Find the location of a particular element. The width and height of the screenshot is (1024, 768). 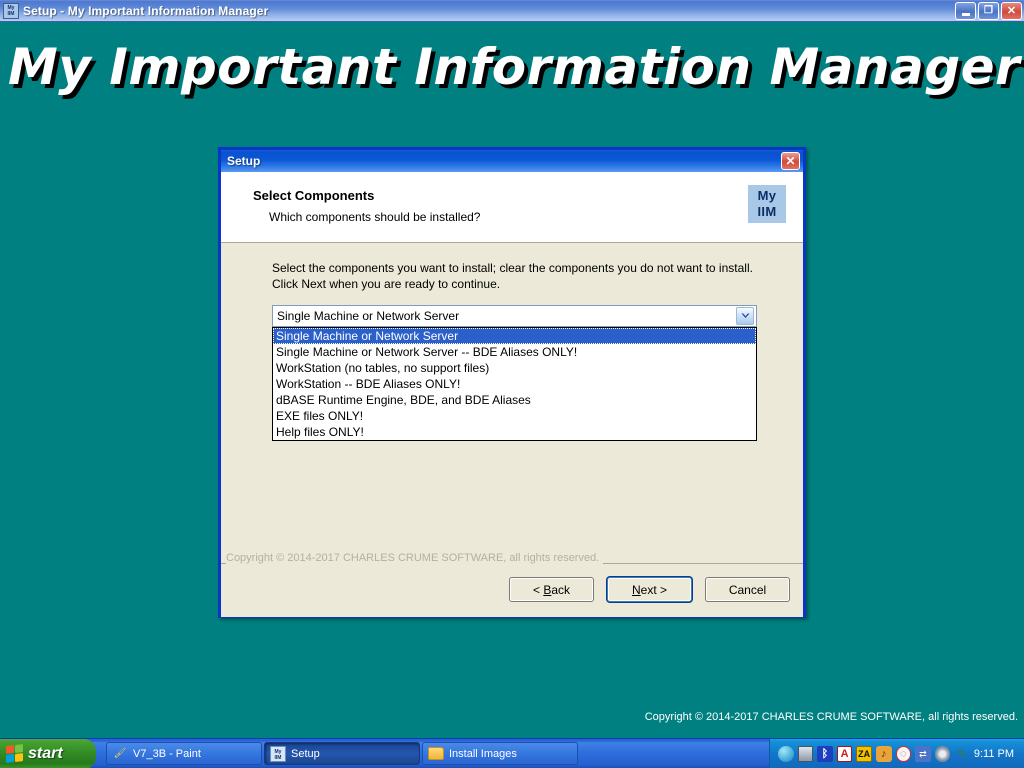

my-iim-logo-icon: My IIM is located at coordinates (767, 204).